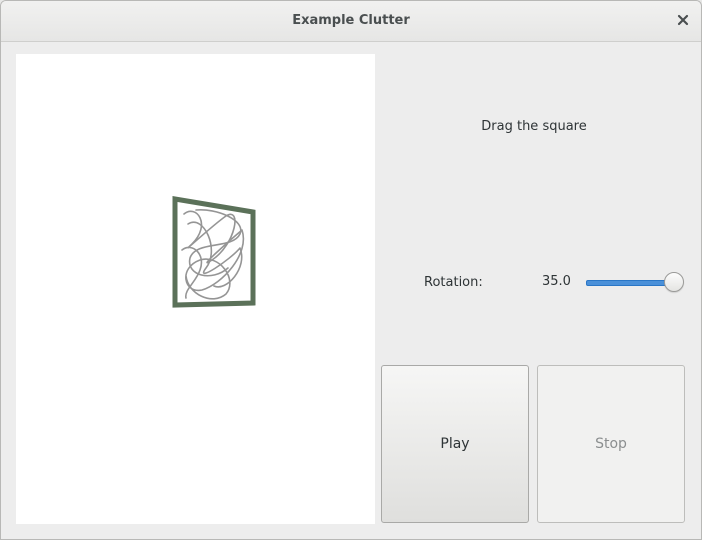 The image size is (702, 540). I want to click on rotation-label: Rotation:, so click(453, 282).